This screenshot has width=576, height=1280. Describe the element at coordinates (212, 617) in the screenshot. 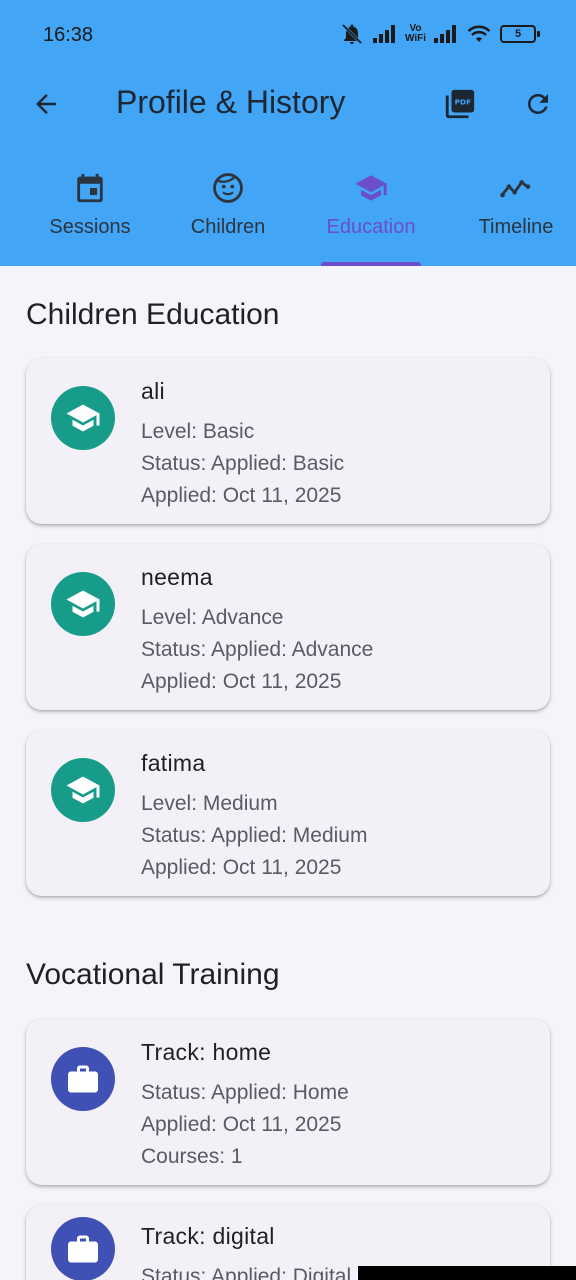

I see `education-level: Level: Advance` at that location.